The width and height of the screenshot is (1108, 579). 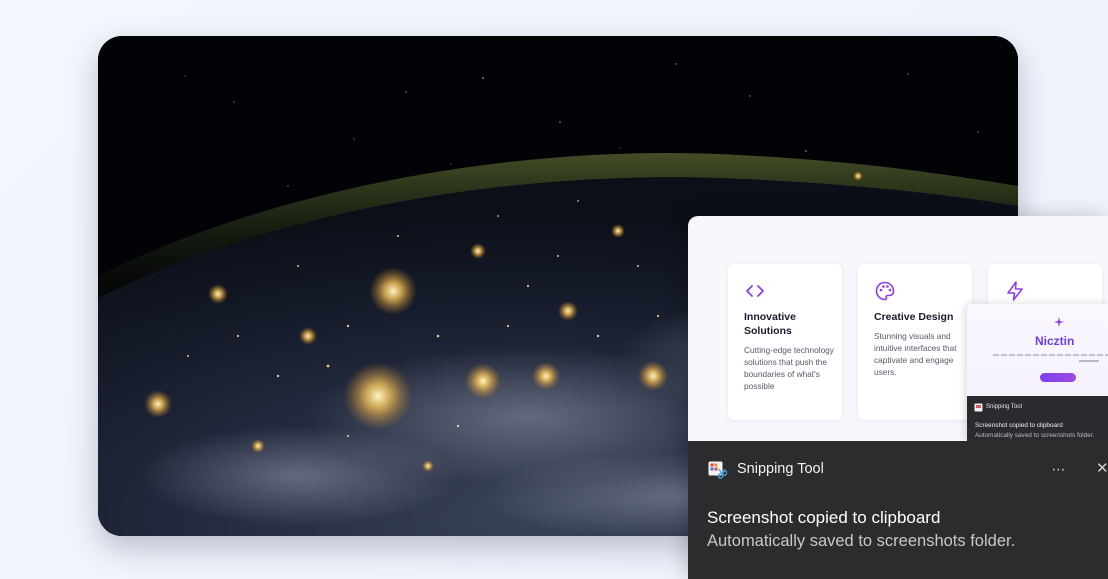 What do you see at coordinates (1055, 341) in the screenshot?
I see `brand-name: Nicztin` at bounding box center [1055, 341].